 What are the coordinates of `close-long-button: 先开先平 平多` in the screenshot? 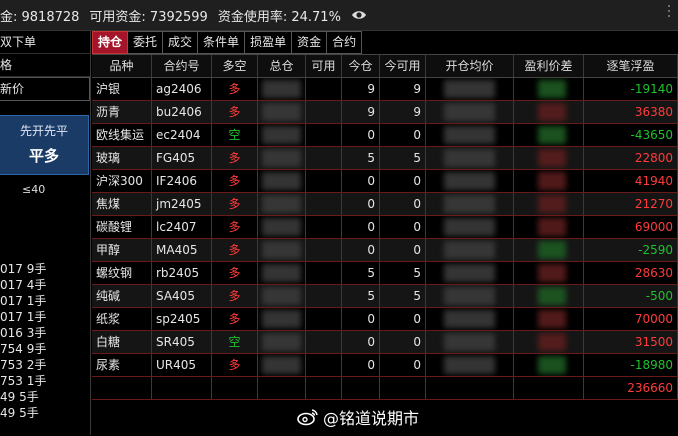 It's located at (44, 145).